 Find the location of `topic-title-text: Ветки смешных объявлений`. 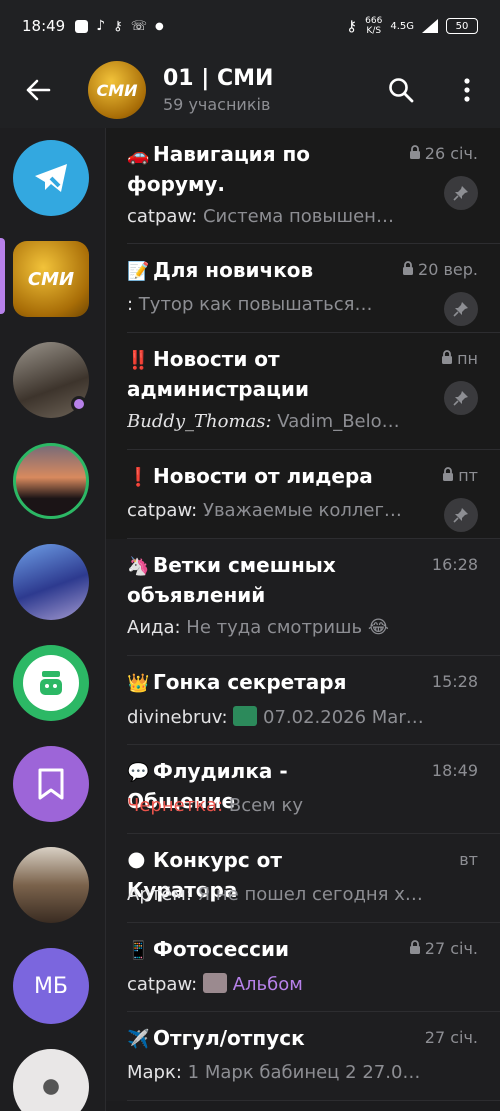

topic-title-text: Ветки смешных объявлений is located at coordinates (231, 580).